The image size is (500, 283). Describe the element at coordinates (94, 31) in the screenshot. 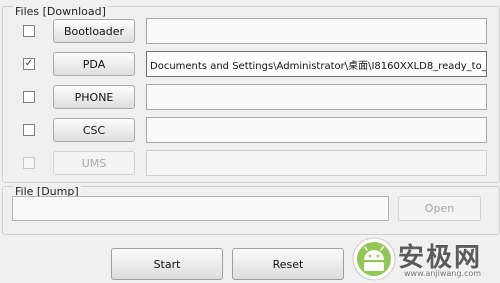

I see `bootloader-button: Bootloader` at that location.